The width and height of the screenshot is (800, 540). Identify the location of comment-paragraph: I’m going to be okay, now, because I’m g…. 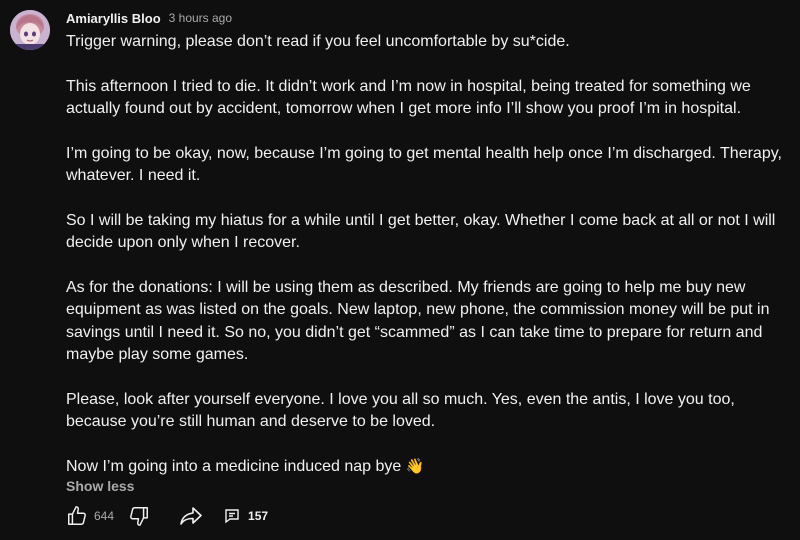
(424, 164).